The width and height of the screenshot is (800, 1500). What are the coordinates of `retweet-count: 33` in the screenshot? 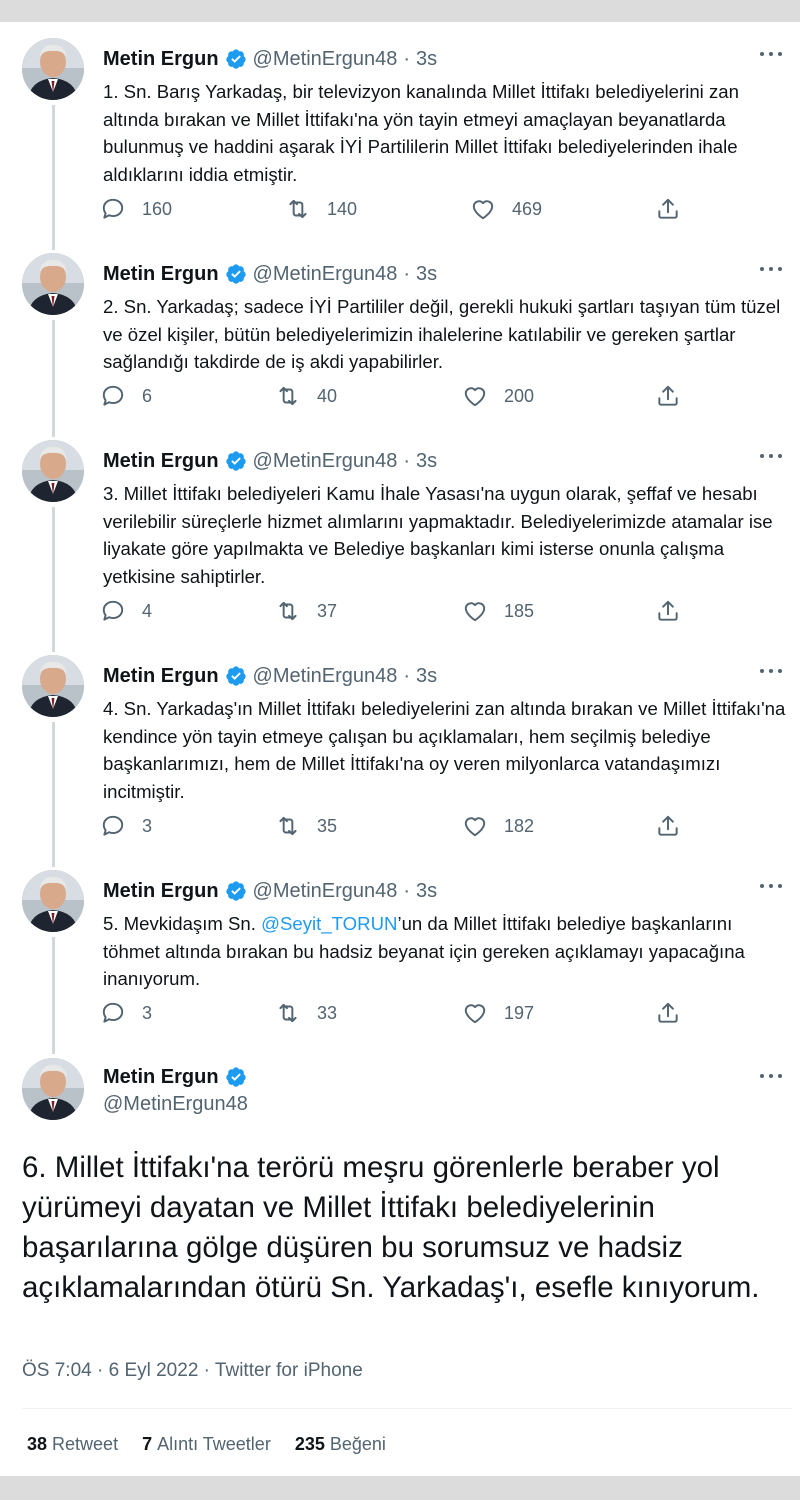 It's located at (327, 1012).